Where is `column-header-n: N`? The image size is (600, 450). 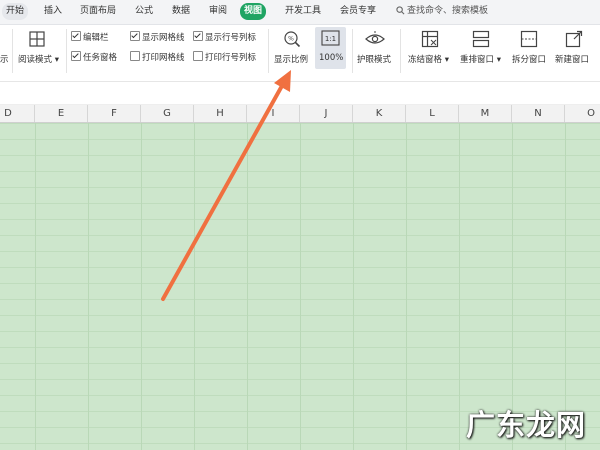 column-header-n: N is located at coordinates (538, 113).